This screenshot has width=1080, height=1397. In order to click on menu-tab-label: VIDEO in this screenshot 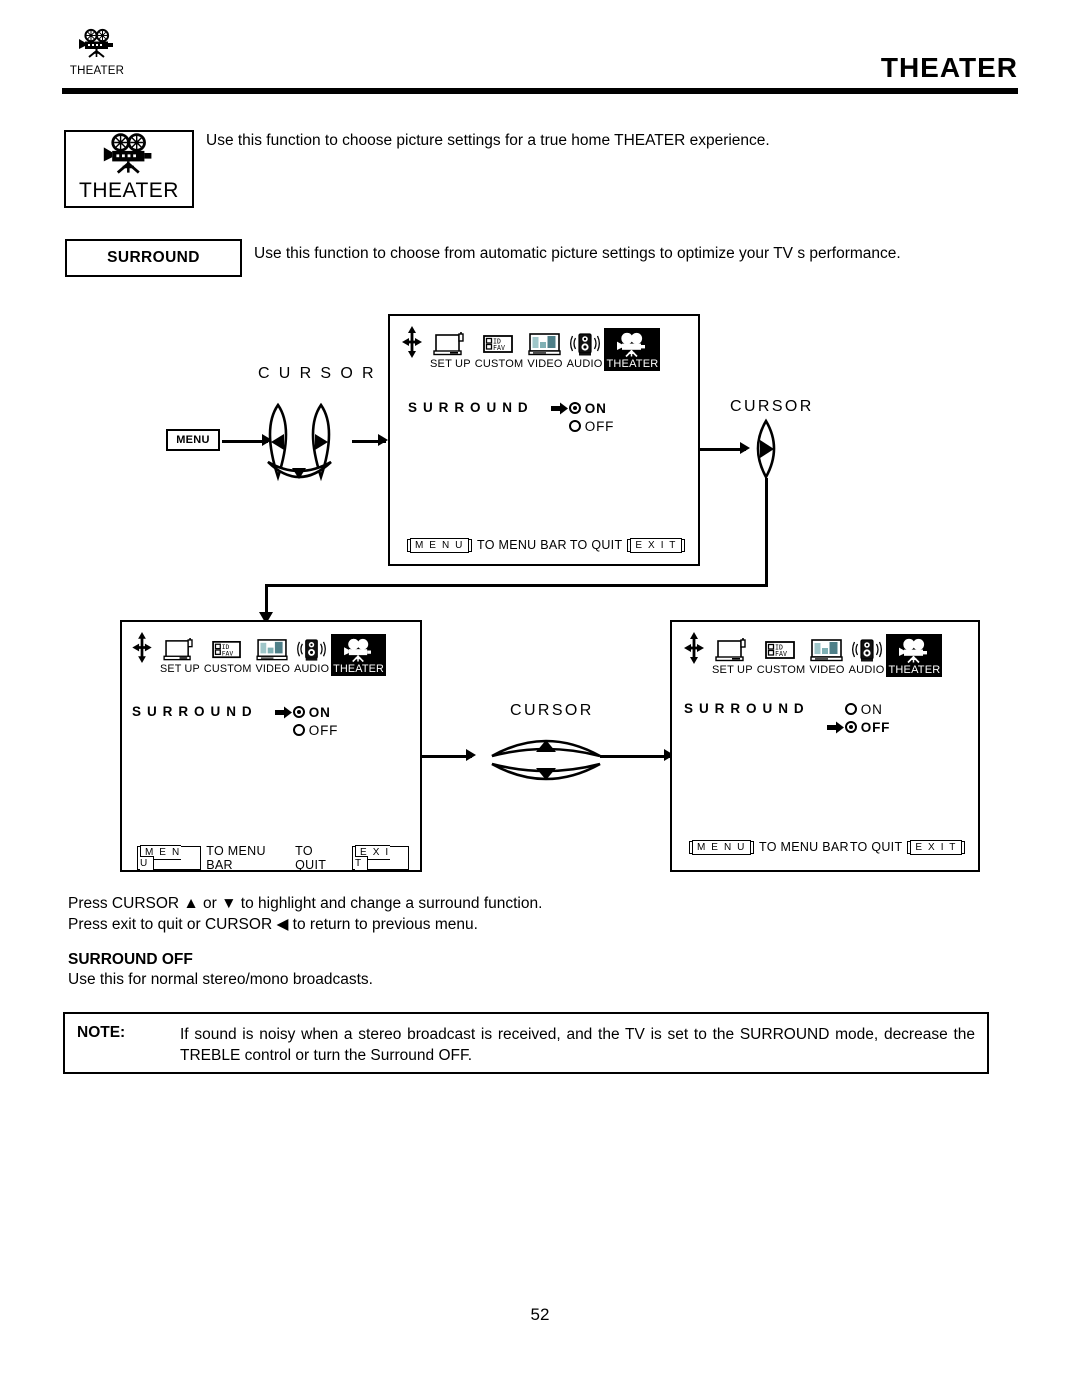, I will do `click(545, 364)`.